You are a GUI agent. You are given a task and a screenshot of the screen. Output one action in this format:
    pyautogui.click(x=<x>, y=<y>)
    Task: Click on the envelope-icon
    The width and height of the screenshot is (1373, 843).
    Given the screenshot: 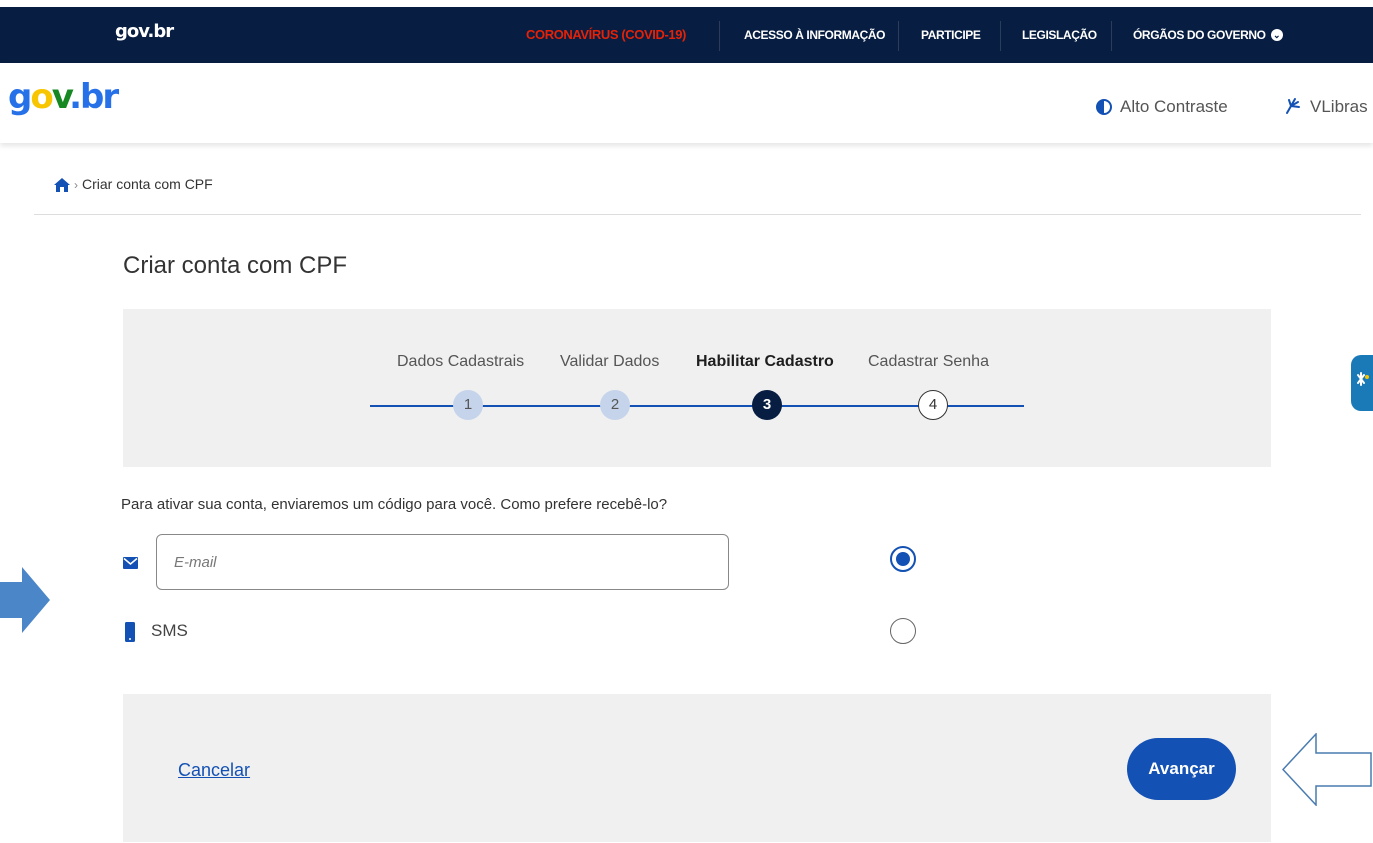 What is the action you would take?
    pyautogui.click(x=130, y=565)
    